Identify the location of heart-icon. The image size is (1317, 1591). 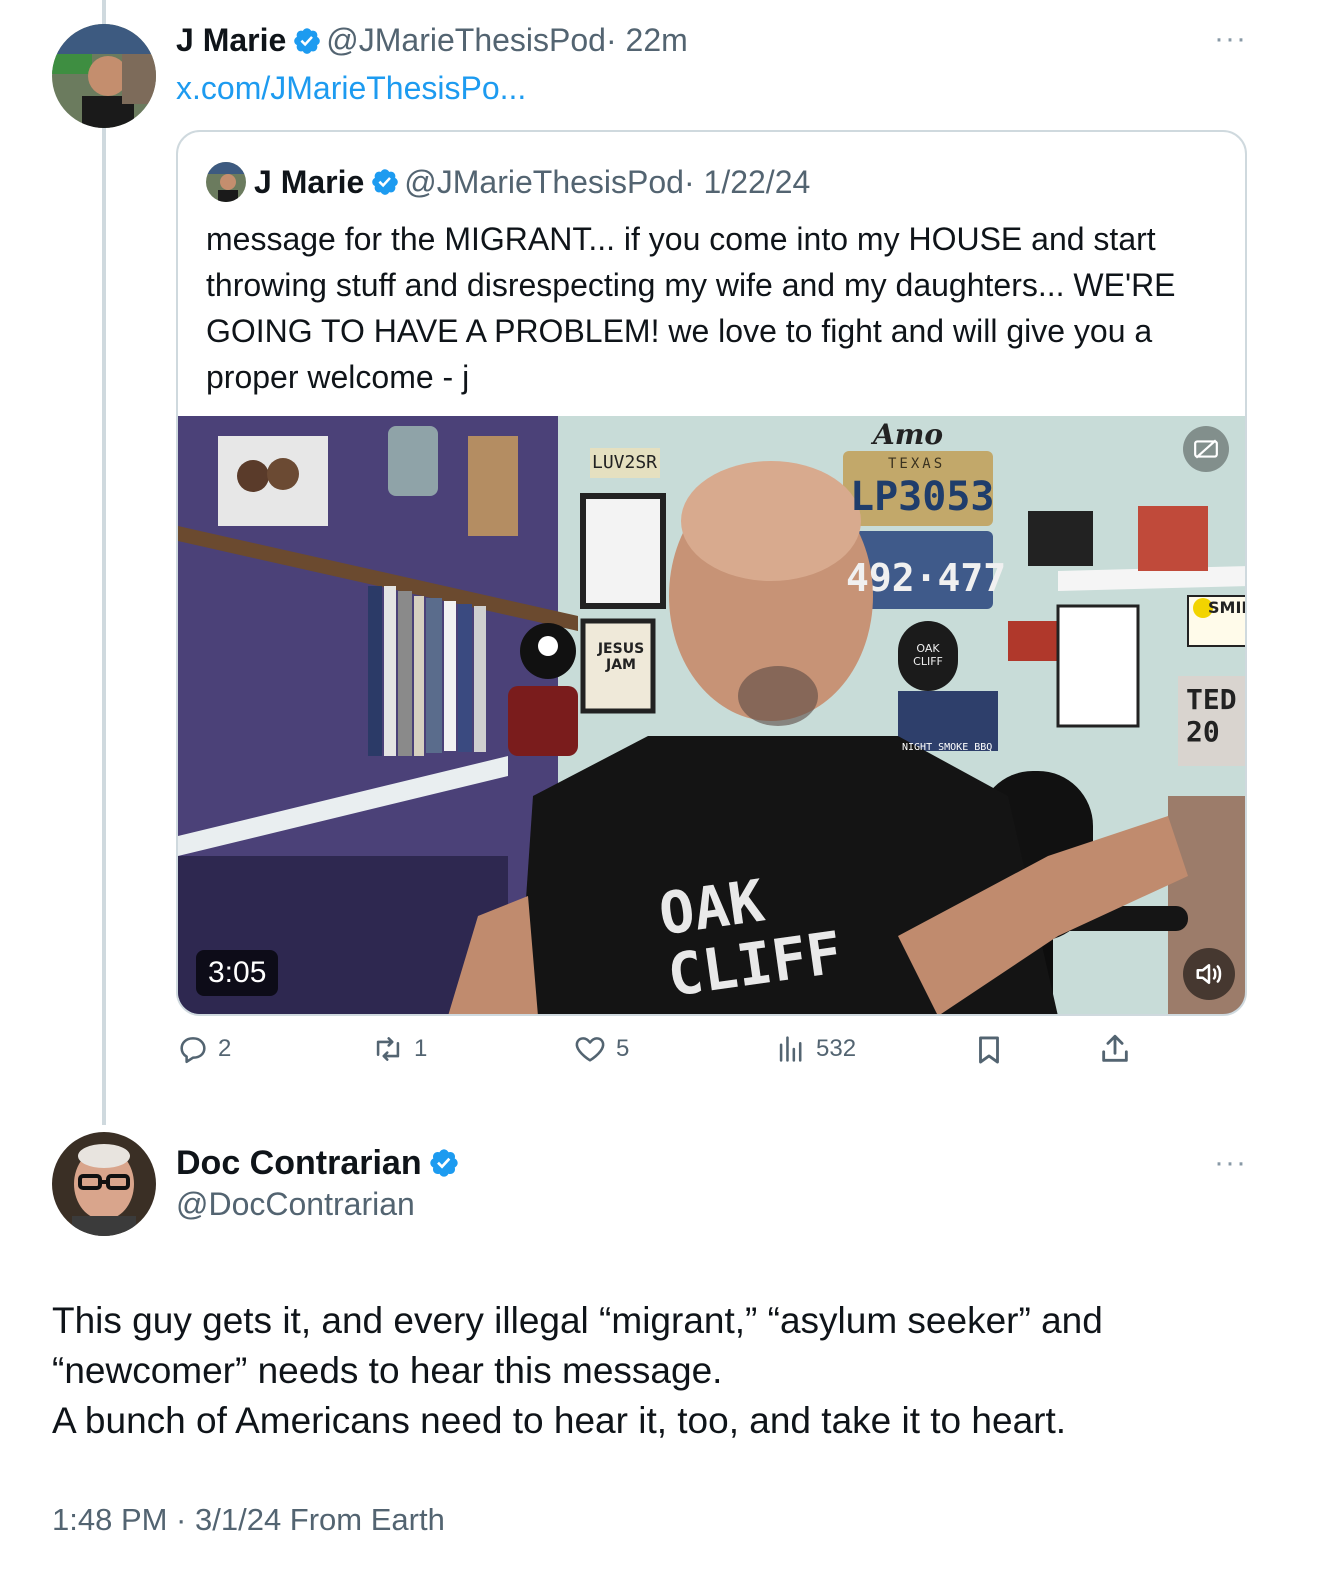
(590, 1049).